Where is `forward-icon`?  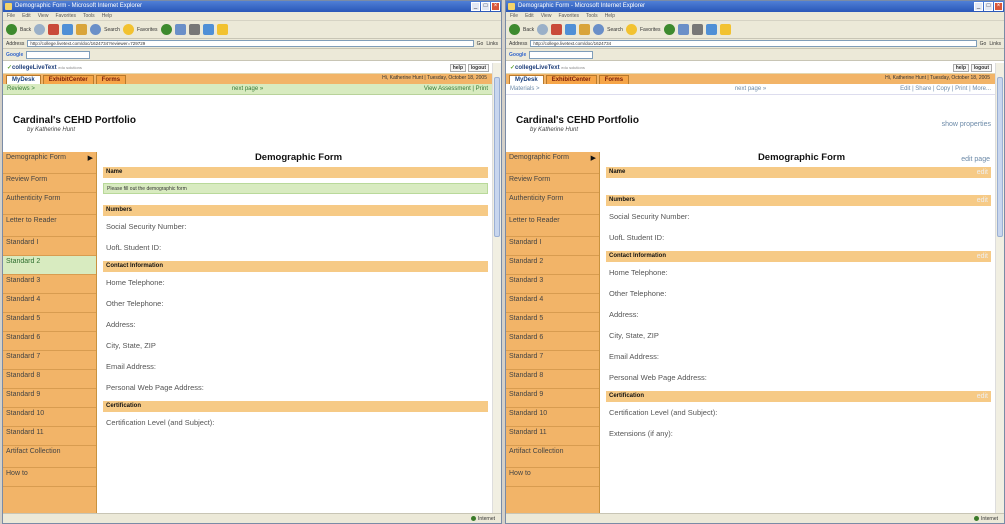 forward-icon is located at coordinates (40, 29).